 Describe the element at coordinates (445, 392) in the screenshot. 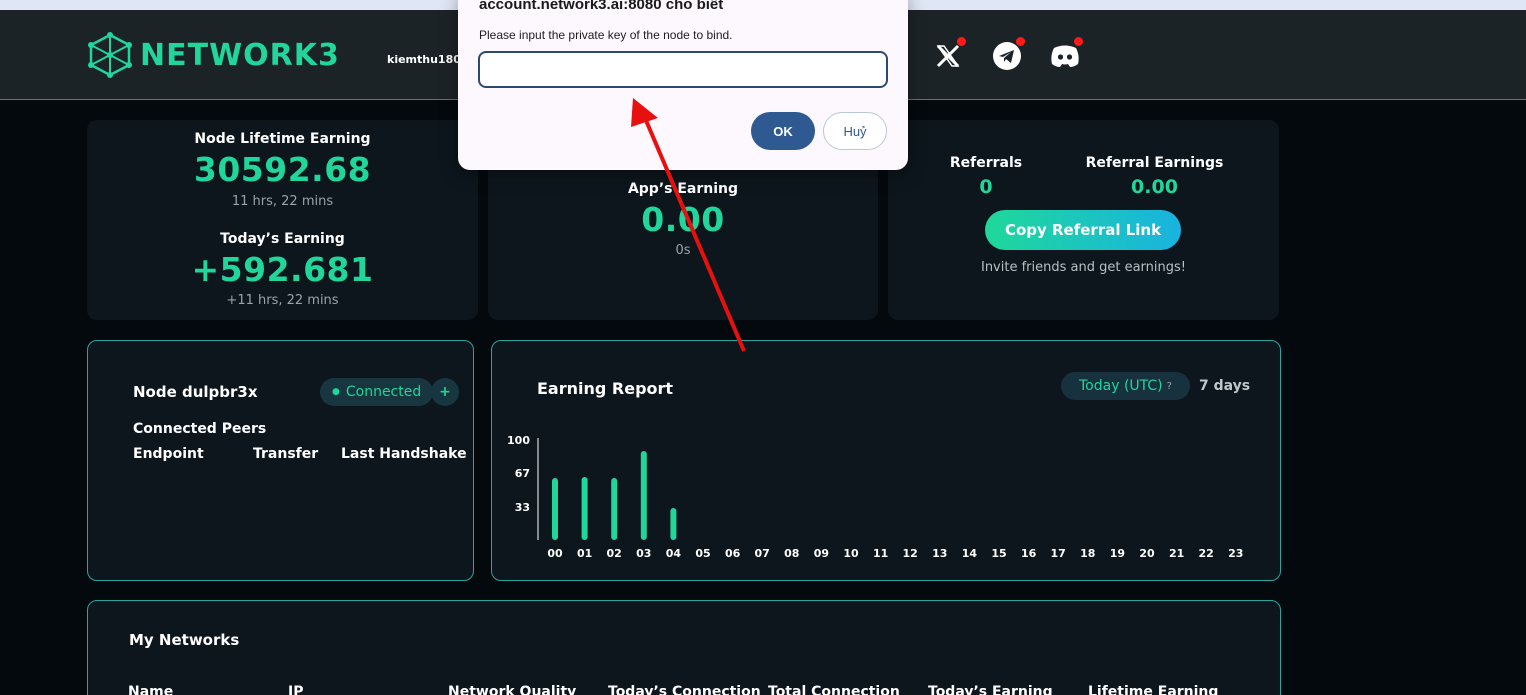

I see `add-node-button: +` at that location.